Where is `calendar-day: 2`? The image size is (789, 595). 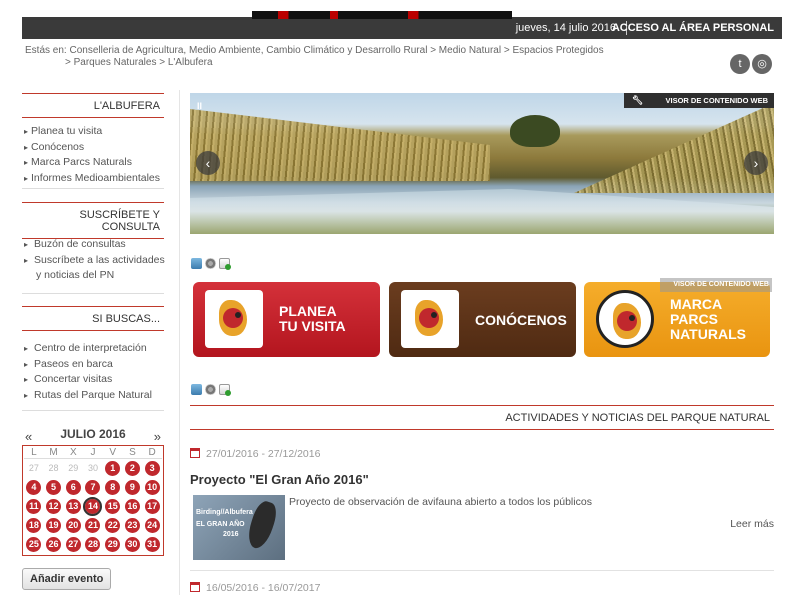
calendar-day: 2 is located at coordinates (133, 468).